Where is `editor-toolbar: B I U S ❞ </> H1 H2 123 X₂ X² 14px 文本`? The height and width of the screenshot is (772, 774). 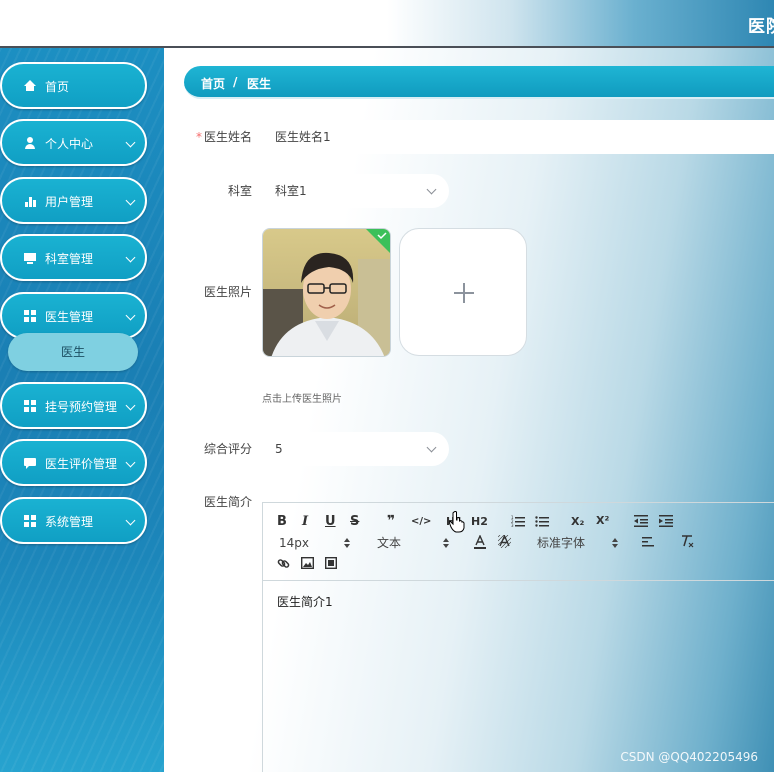 editor-toolbar: B I U S ❞ </> H1 H2 123 X₂ X² 14px 文本 is located at coordinates (518, 542).